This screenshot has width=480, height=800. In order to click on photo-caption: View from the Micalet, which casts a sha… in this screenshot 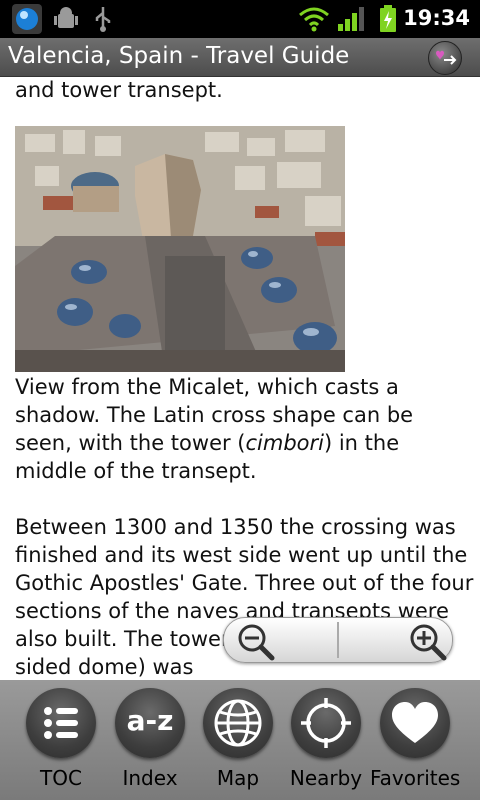, I will do `click(245, 429)`.